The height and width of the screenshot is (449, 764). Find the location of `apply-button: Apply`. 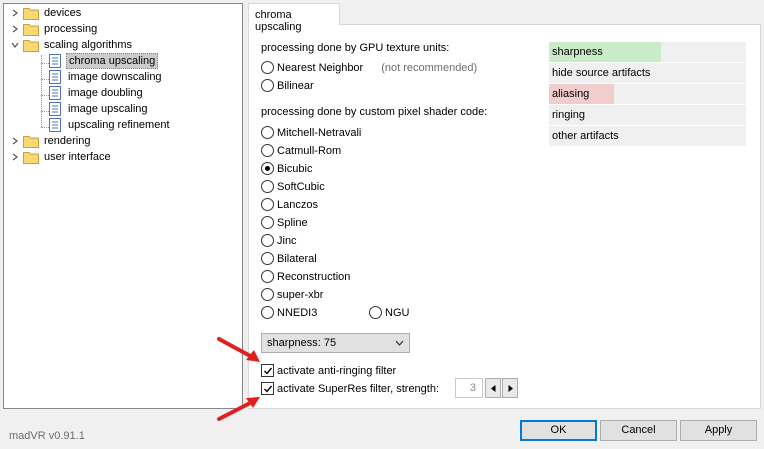

apply-button: Apply is located at coordinates (718, 430).